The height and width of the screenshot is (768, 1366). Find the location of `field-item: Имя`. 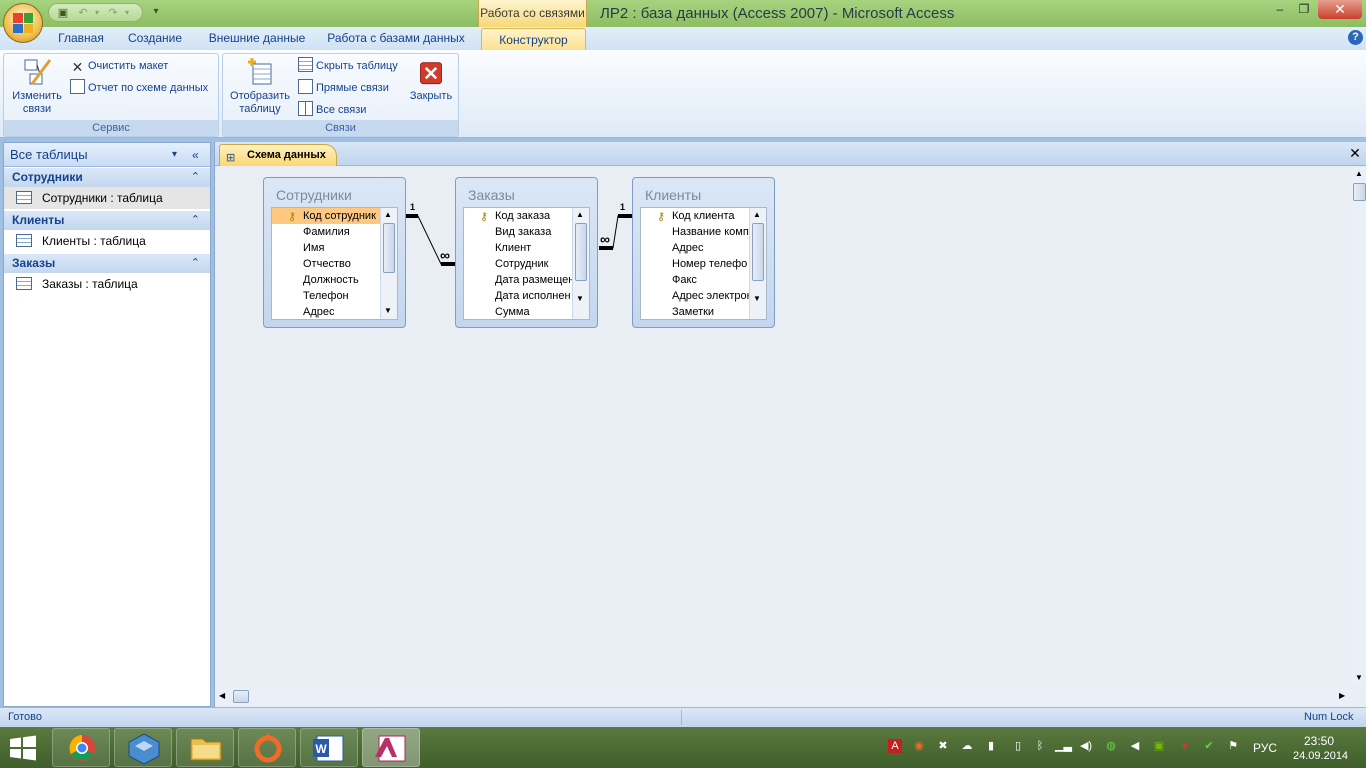

field-item: Имя is located at coordinates (326, 248).